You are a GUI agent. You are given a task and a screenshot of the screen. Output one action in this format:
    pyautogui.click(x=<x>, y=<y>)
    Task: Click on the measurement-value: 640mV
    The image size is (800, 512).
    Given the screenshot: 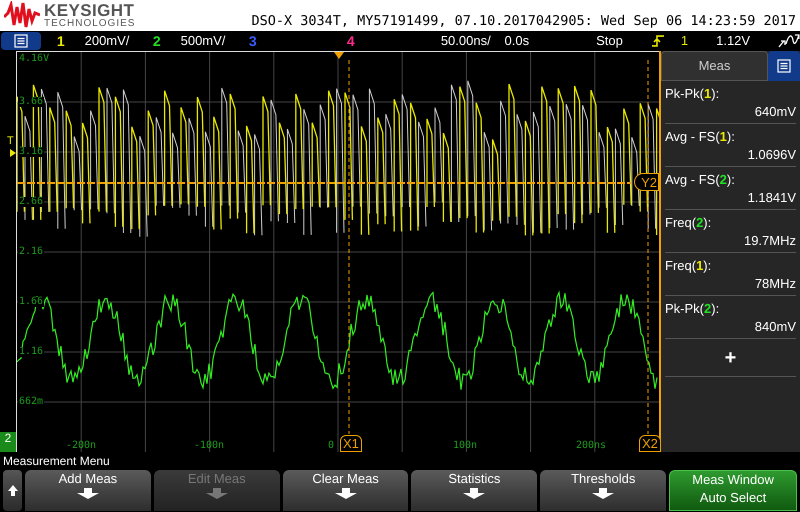 What is the action you would take?
    pyautogui.click(x=775, y=112)
    